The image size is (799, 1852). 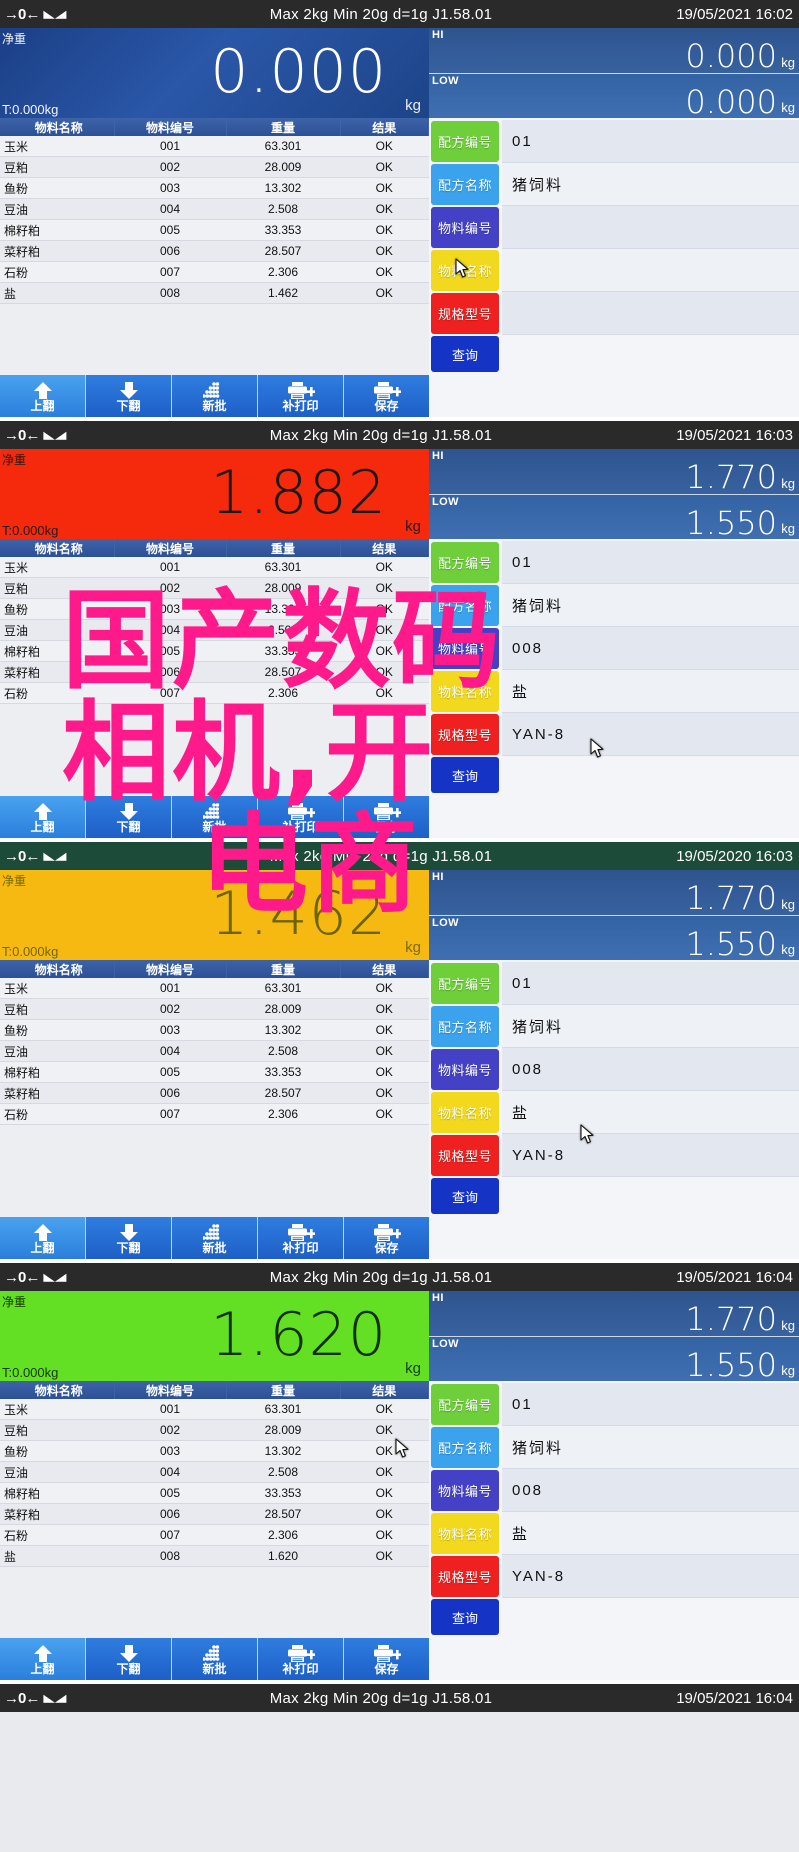 I want to click on form-value-spec-model, so click(x=650, y=313).